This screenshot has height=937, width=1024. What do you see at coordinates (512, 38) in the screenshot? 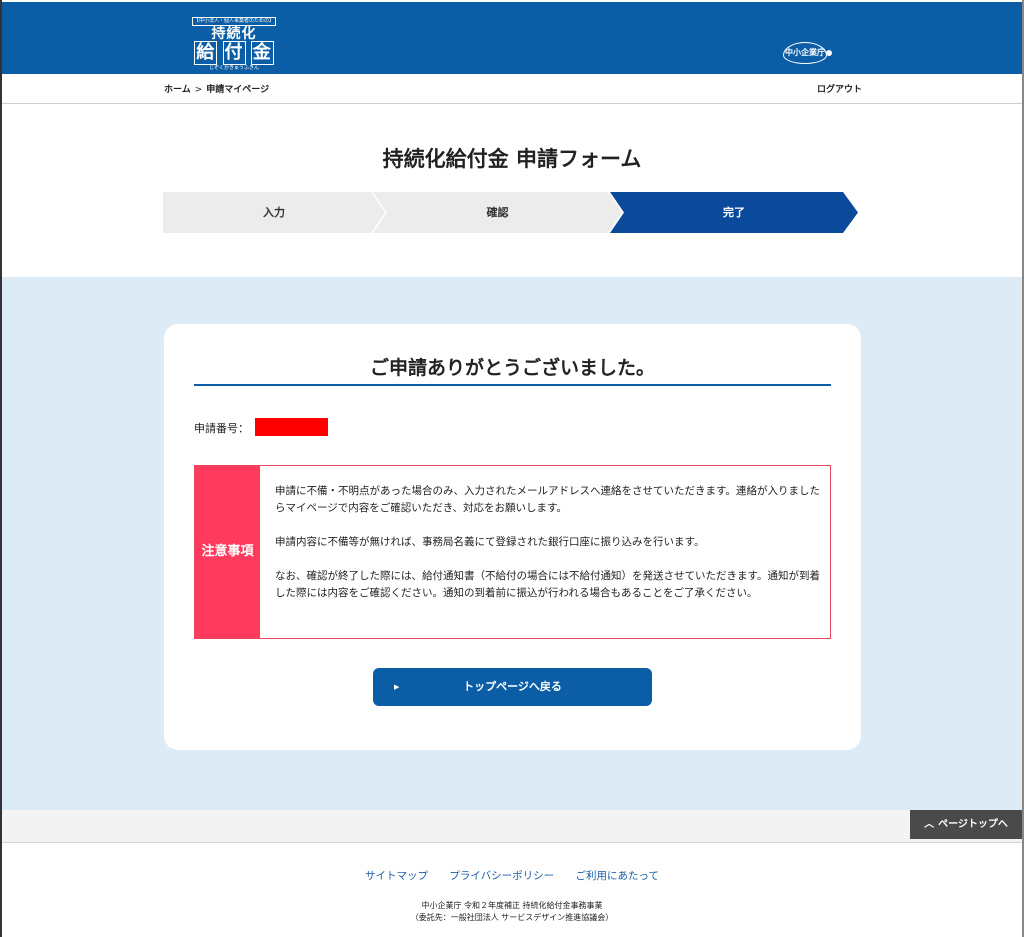
I see `site-header: 【中小法人・個人事業者のための】 持続化 給 付 金 じぞくかきゅうふきん` at bounding box center [512, 38].